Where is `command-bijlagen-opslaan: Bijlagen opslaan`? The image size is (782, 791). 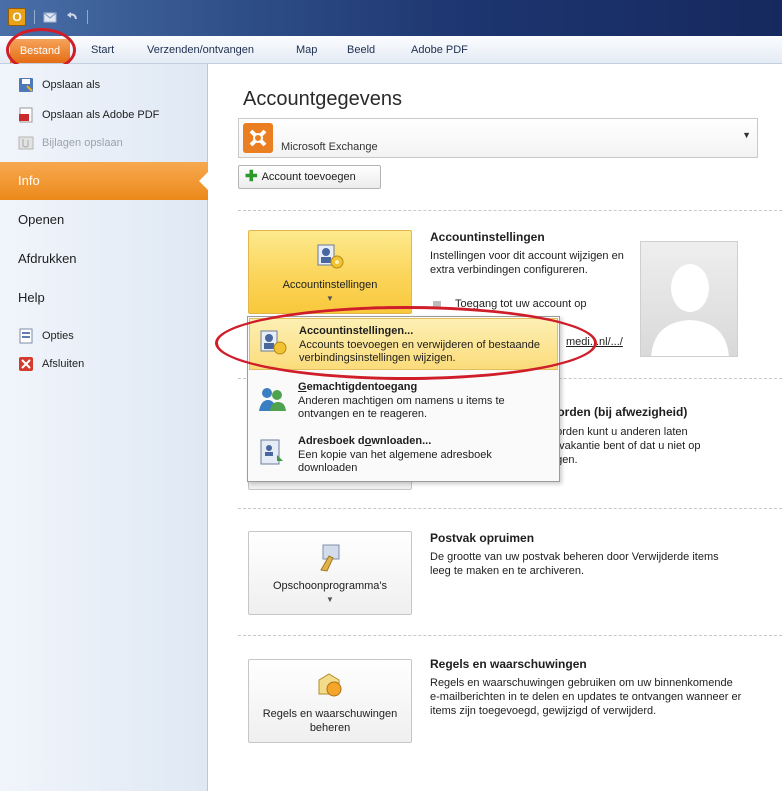 command-bijlagen-opslaan: Bijlagen opslaan is located at coordinates (70, 143).